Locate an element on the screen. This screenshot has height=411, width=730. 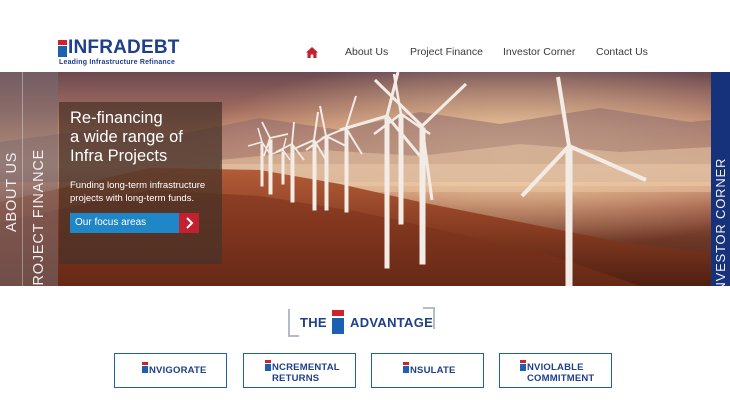
chevron-right-icon is located at coordinates (189, 223).